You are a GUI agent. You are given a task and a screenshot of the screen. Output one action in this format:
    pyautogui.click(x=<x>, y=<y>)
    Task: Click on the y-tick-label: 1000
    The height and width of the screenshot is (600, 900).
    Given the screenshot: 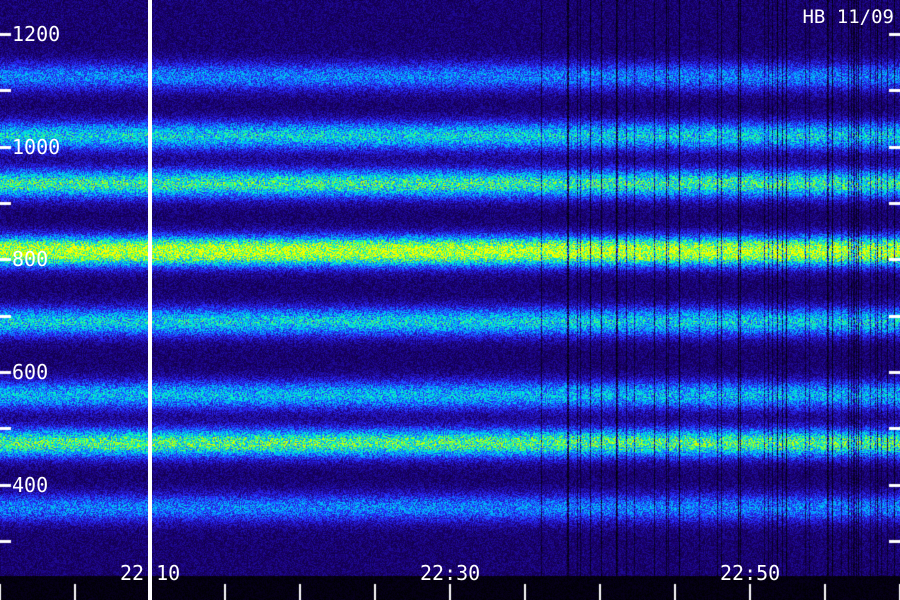 What is the action you would take?
    pyautogui.click(x=36, y=146)
    